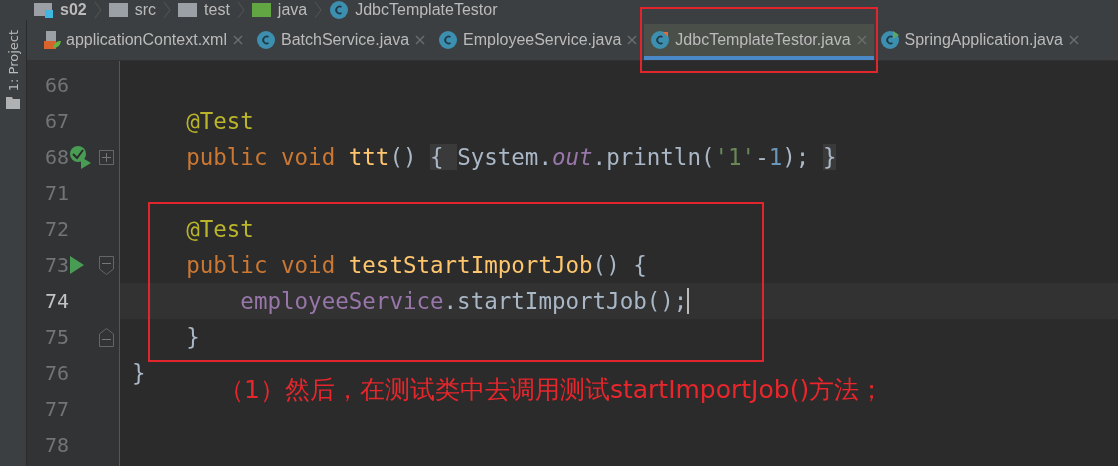 Image resolution: width=1118 pixels, height=466 pixels. What do you see at coordinates (56, 121) in the screenshot?
I see `line-number: 67` at bounding box center [56, 121].